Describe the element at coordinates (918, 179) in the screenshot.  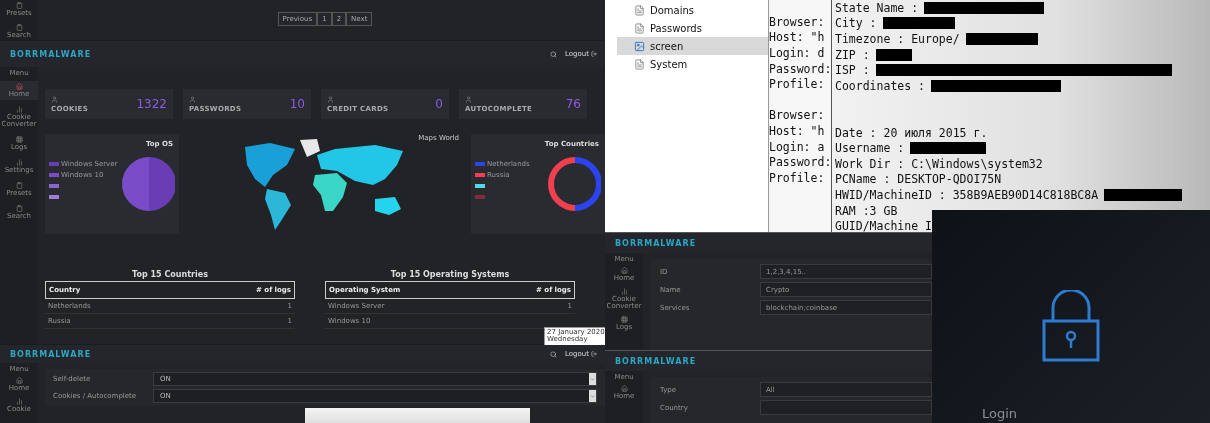
I see `text-line: PCName : DESKTOP-QDOI75N` at that location.